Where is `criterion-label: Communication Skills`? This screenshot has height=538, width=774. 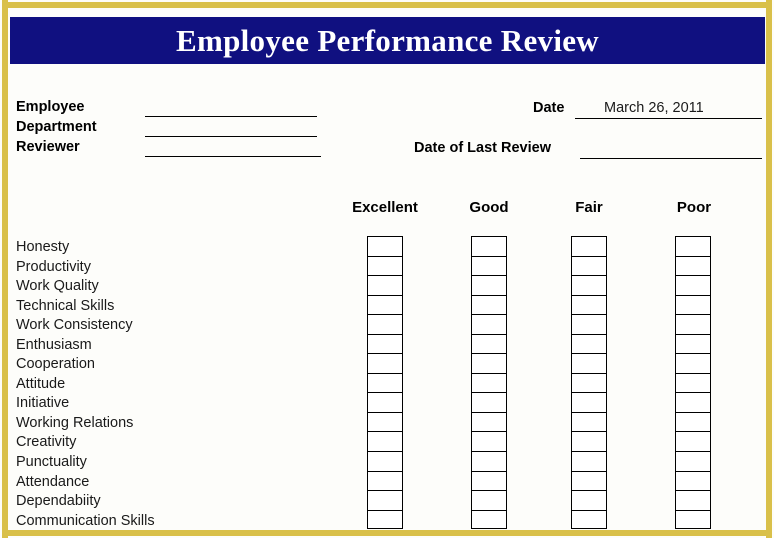
criterion-label: Communication Skills is located at coordinates (85, 520).